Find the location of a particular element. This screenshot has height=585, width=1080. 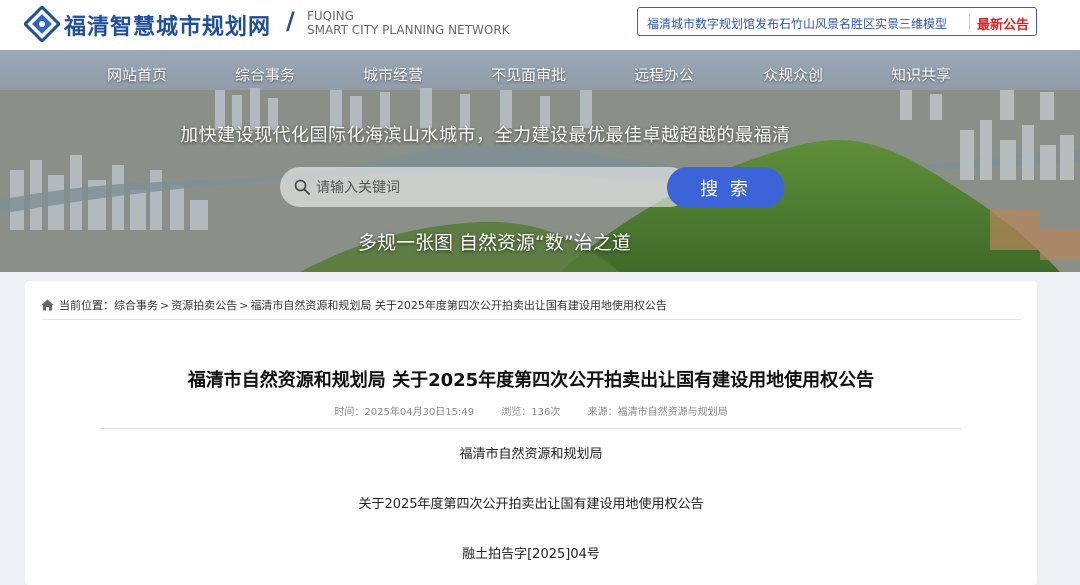

notice-divider is located at coordinates (969, 22).